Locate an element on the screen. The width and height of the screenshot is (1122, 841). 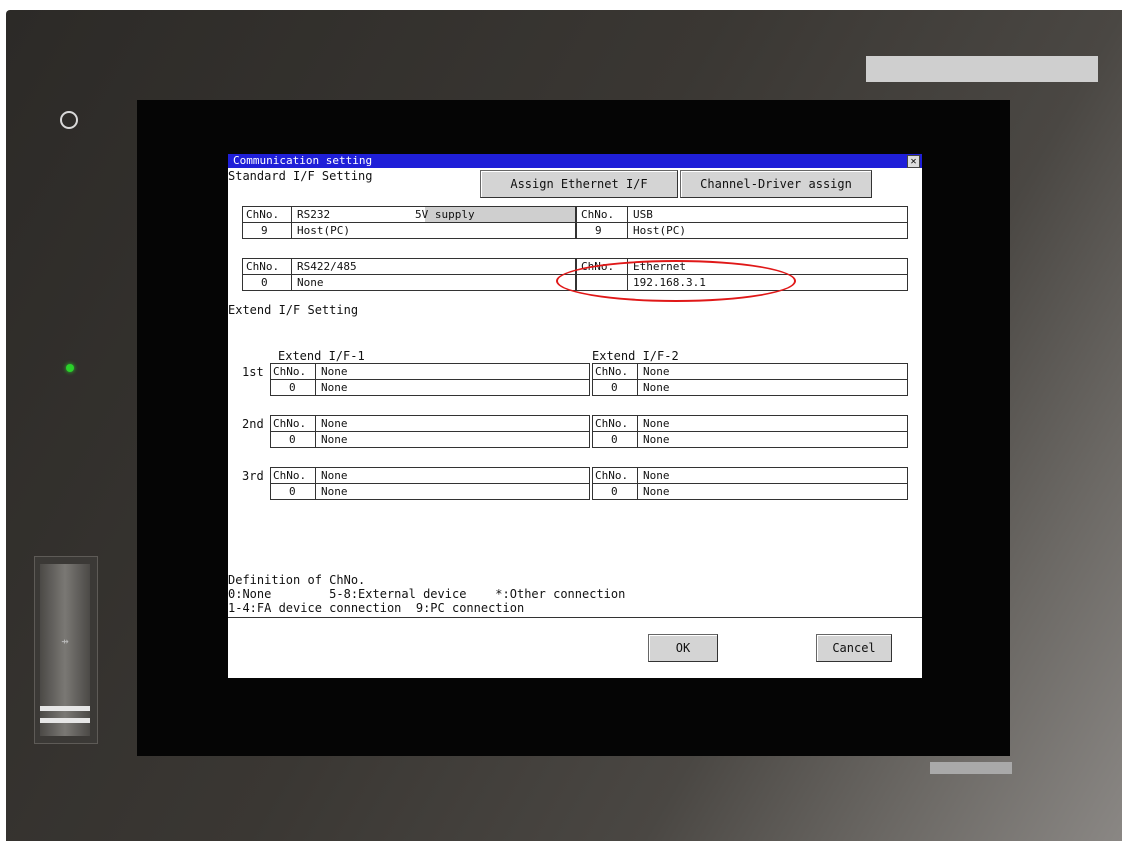
assign-ethernet-button: Assign Ethernet I/F is located at coordinates (579, 184).